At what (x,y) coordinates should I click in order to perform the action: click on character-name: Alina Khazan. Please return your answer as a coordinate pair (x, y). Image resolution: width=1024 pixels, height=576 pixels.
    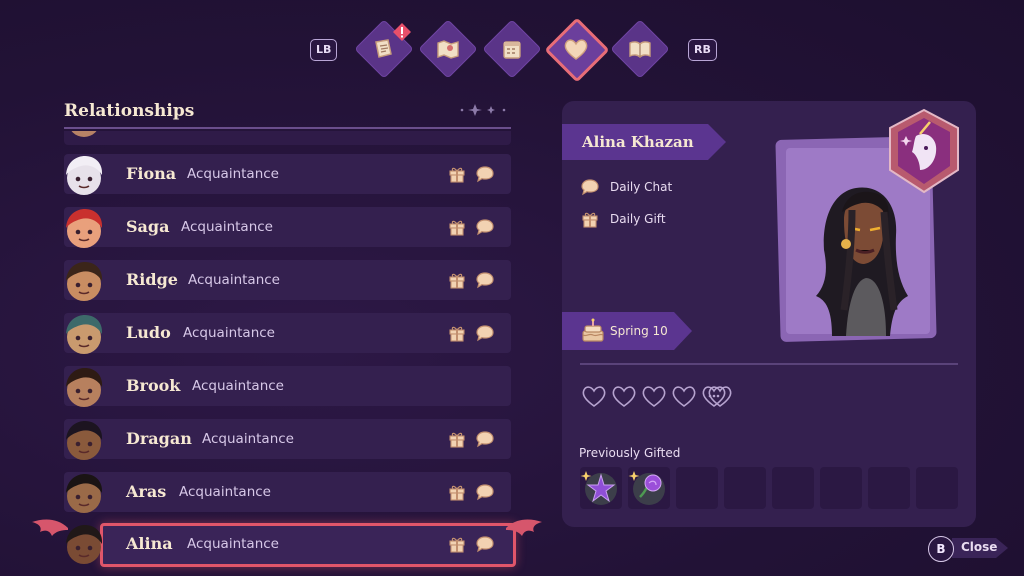
    Looking at the image, I should click on (638, 142).